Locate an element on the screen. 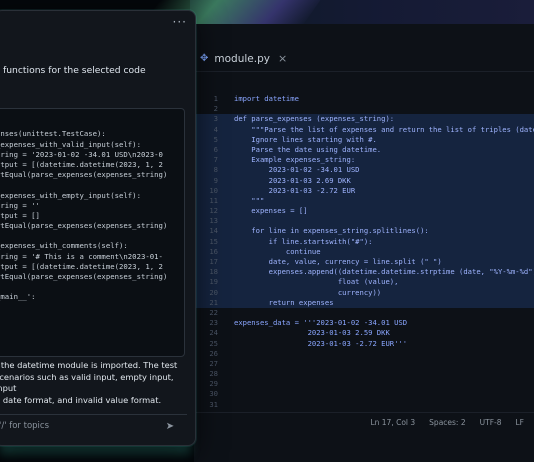 The height and width of the screenshot is (462, 534). code-text: continue is located at coordinates (277, 251).